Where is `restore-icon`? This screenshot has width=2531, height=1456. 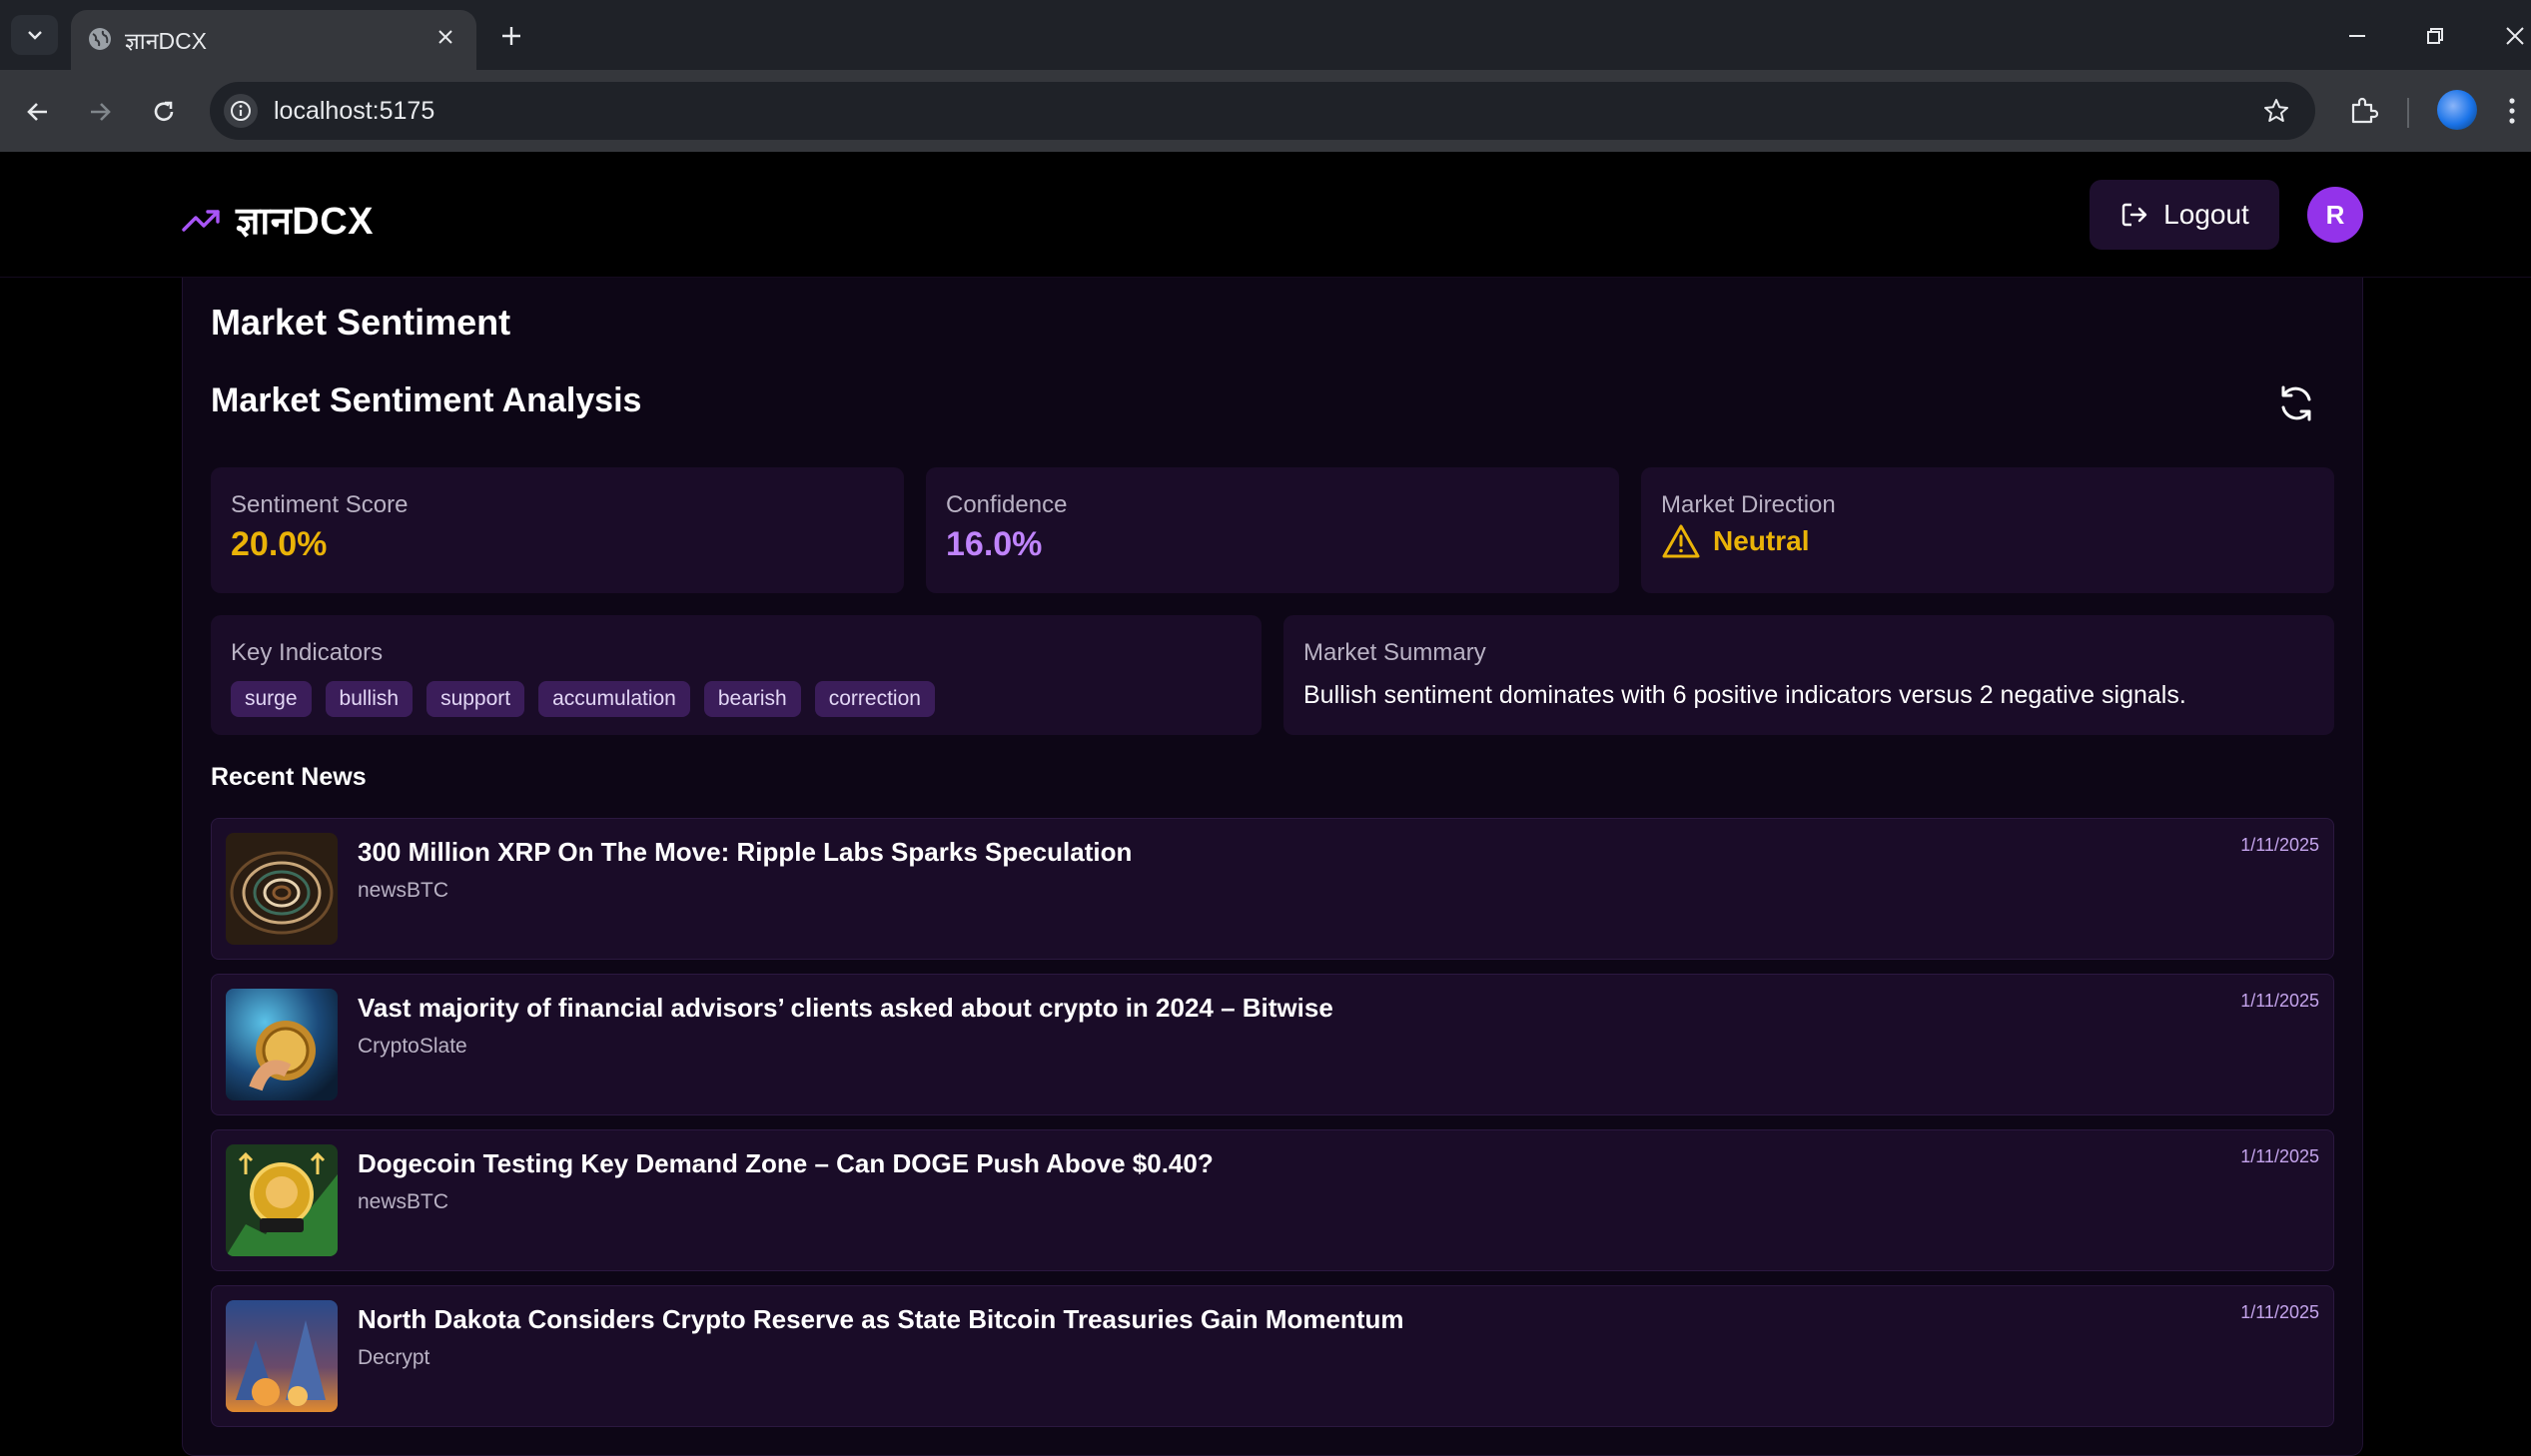
restore-icon is located at coordinates (2435, 36).